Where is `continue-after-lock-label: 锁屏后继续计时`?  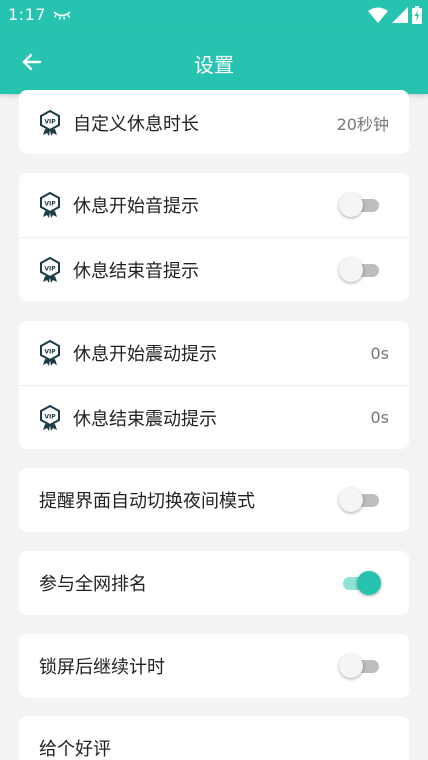
continue-after-lock-label: 锁屏后继续计时 is located at coordinates (102, 667).